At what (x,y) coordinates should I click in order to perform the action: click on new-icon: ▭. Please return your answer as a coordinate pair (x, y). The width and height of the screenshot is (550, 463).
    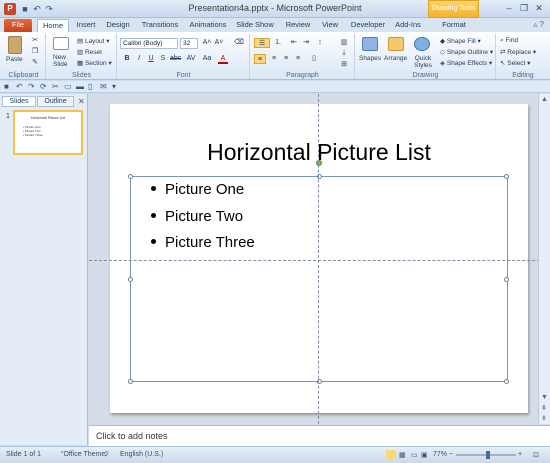
    Looking at the image, I should click on (68, 86).